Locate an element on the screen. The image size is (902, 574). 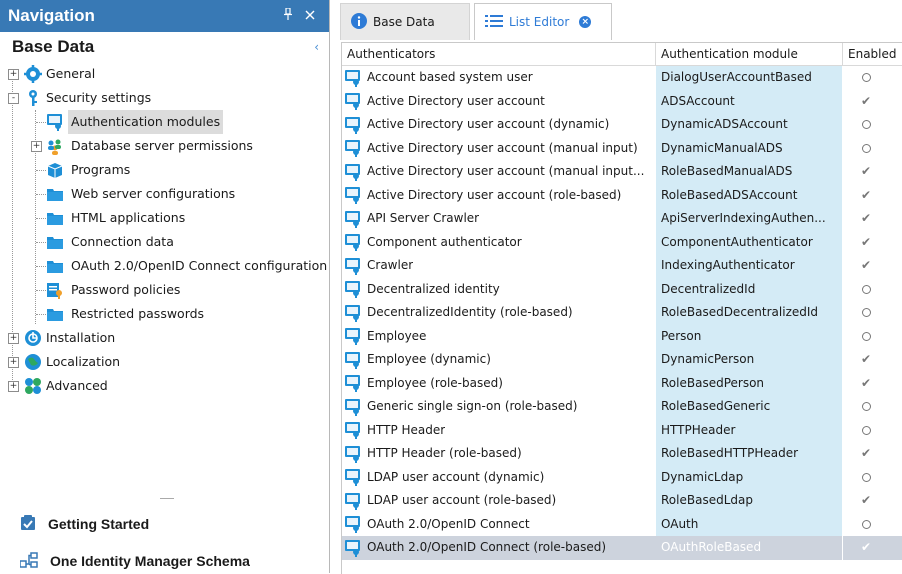
cell-authenticator: HTTP Header is located at coordinates (499, 431).